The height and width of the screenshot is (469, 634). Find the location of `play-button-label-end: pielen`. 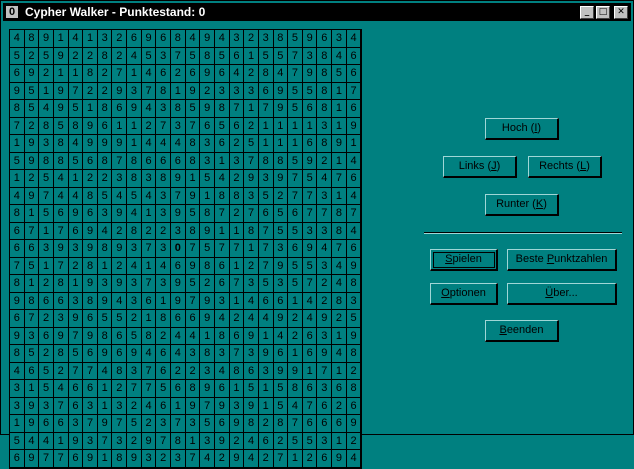

play-button-label-end: pielen is located at coordinates (467, 259).